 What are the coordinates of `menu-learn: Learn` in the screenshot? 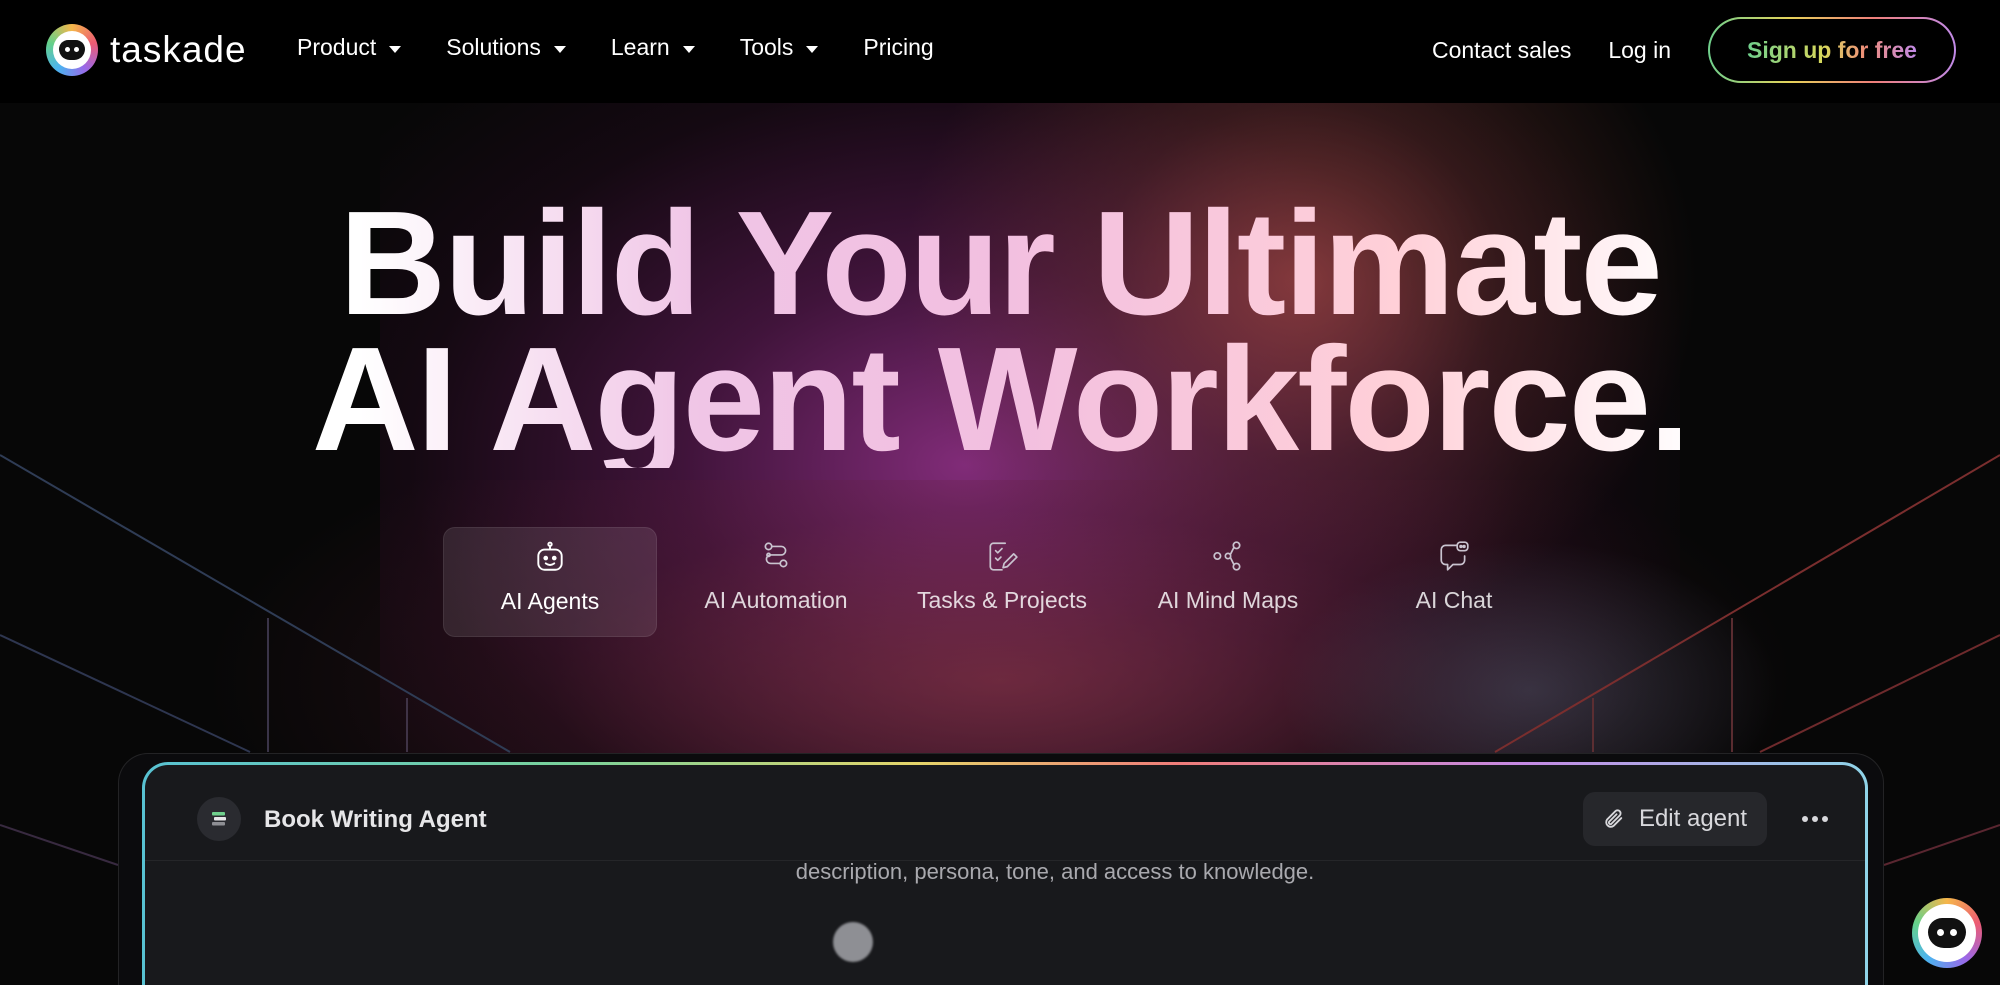 It's located at (653, 47).